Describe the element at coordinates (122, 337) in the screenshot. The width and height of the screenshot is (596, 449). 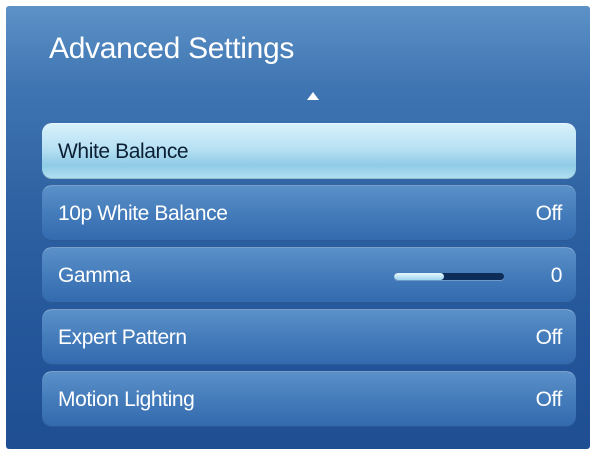
I see `menu-item-label: Expert Pattern` at that location.